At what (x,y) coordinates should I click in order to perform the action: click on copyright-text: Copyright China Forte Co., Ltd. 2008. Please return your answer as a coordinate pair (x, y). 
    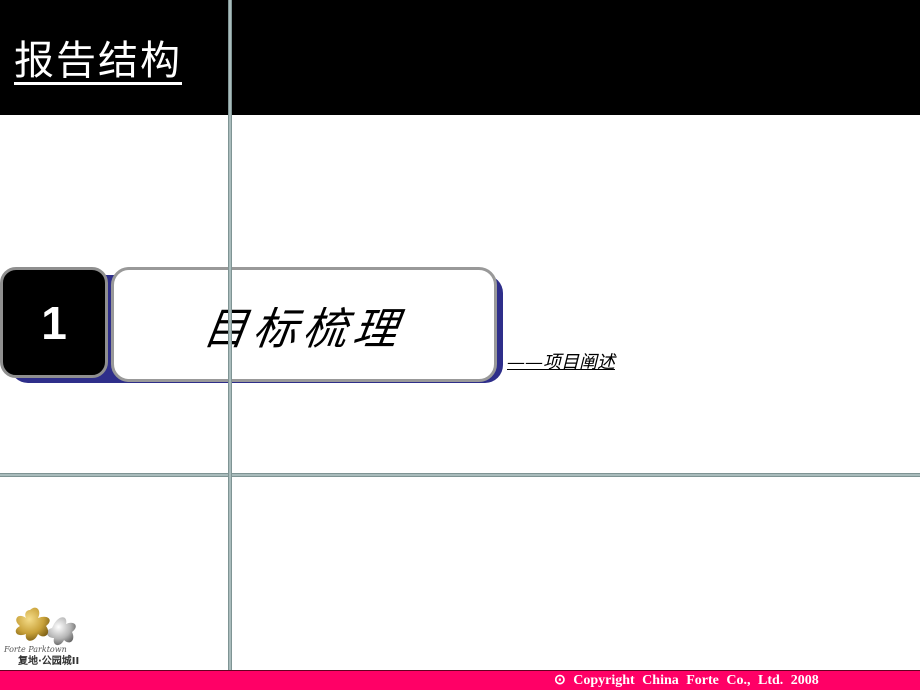
    Looking at the image, I should click on (696, 680).